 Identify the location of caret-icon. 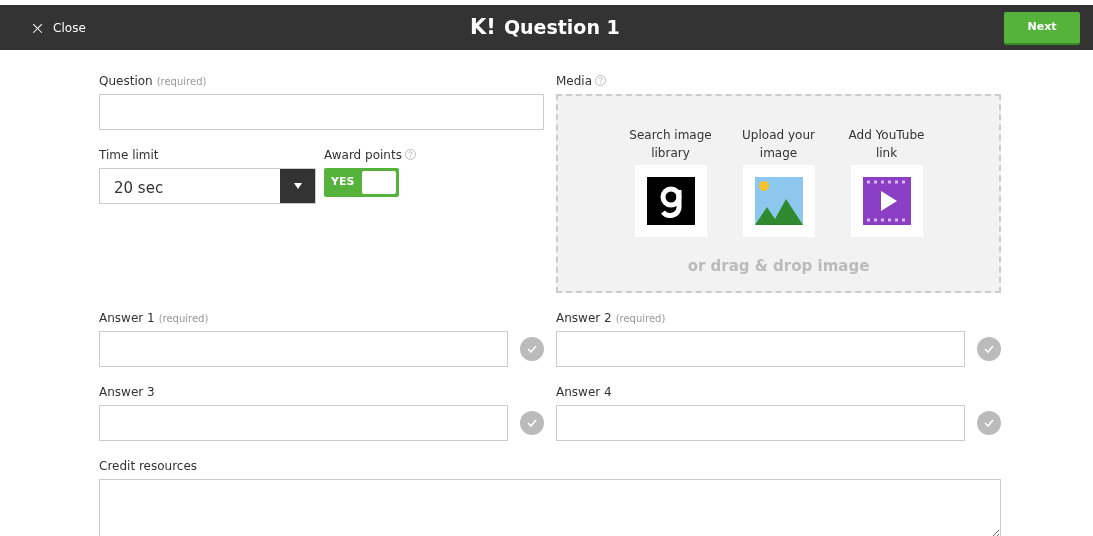
(297, 186).